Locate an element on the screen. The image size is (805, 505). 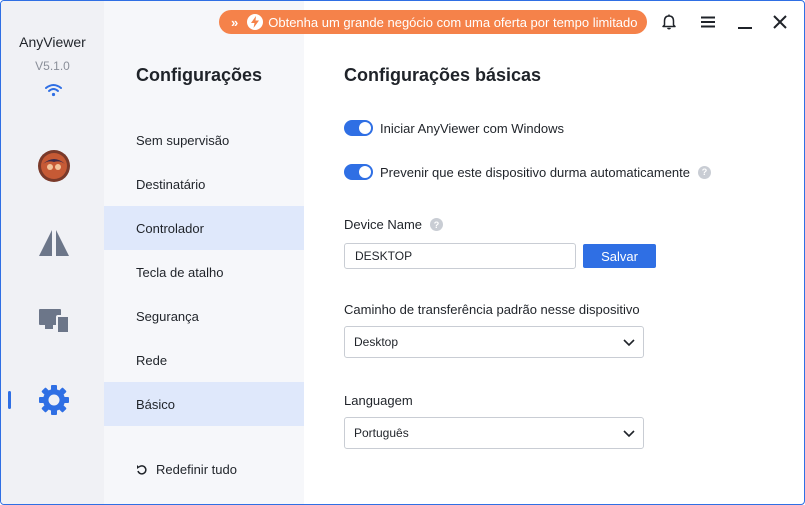
minimize-icon is located at coordinates (745, 22).